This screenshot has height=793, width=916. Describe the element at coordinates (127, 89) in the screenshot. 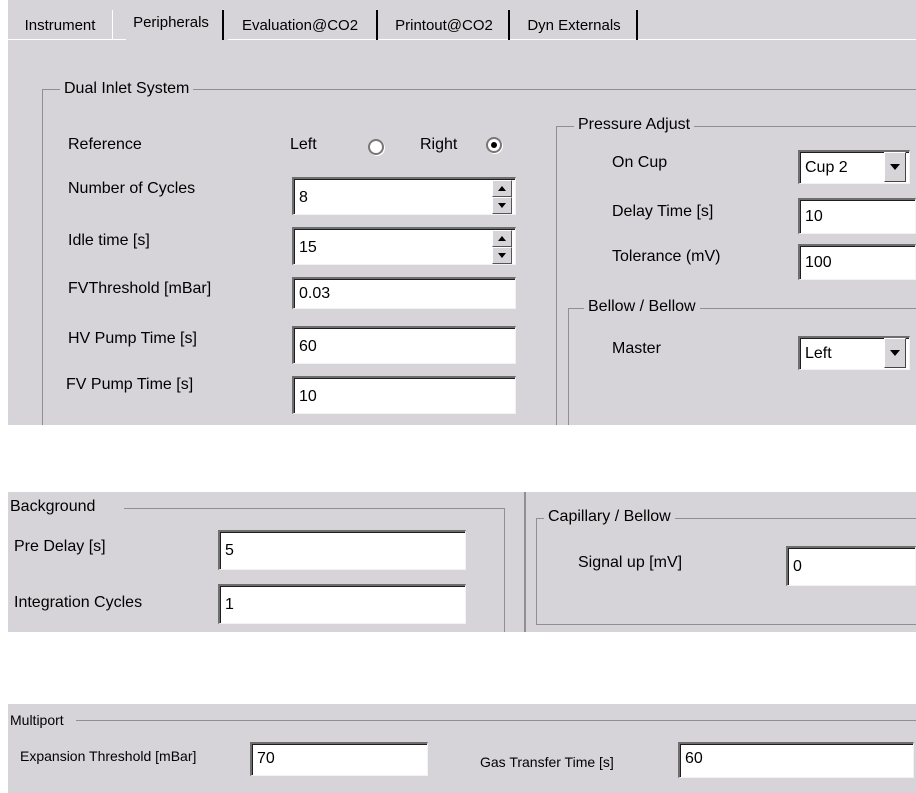

I see `dual-inlet-title: Dual Inlet System` at that location.